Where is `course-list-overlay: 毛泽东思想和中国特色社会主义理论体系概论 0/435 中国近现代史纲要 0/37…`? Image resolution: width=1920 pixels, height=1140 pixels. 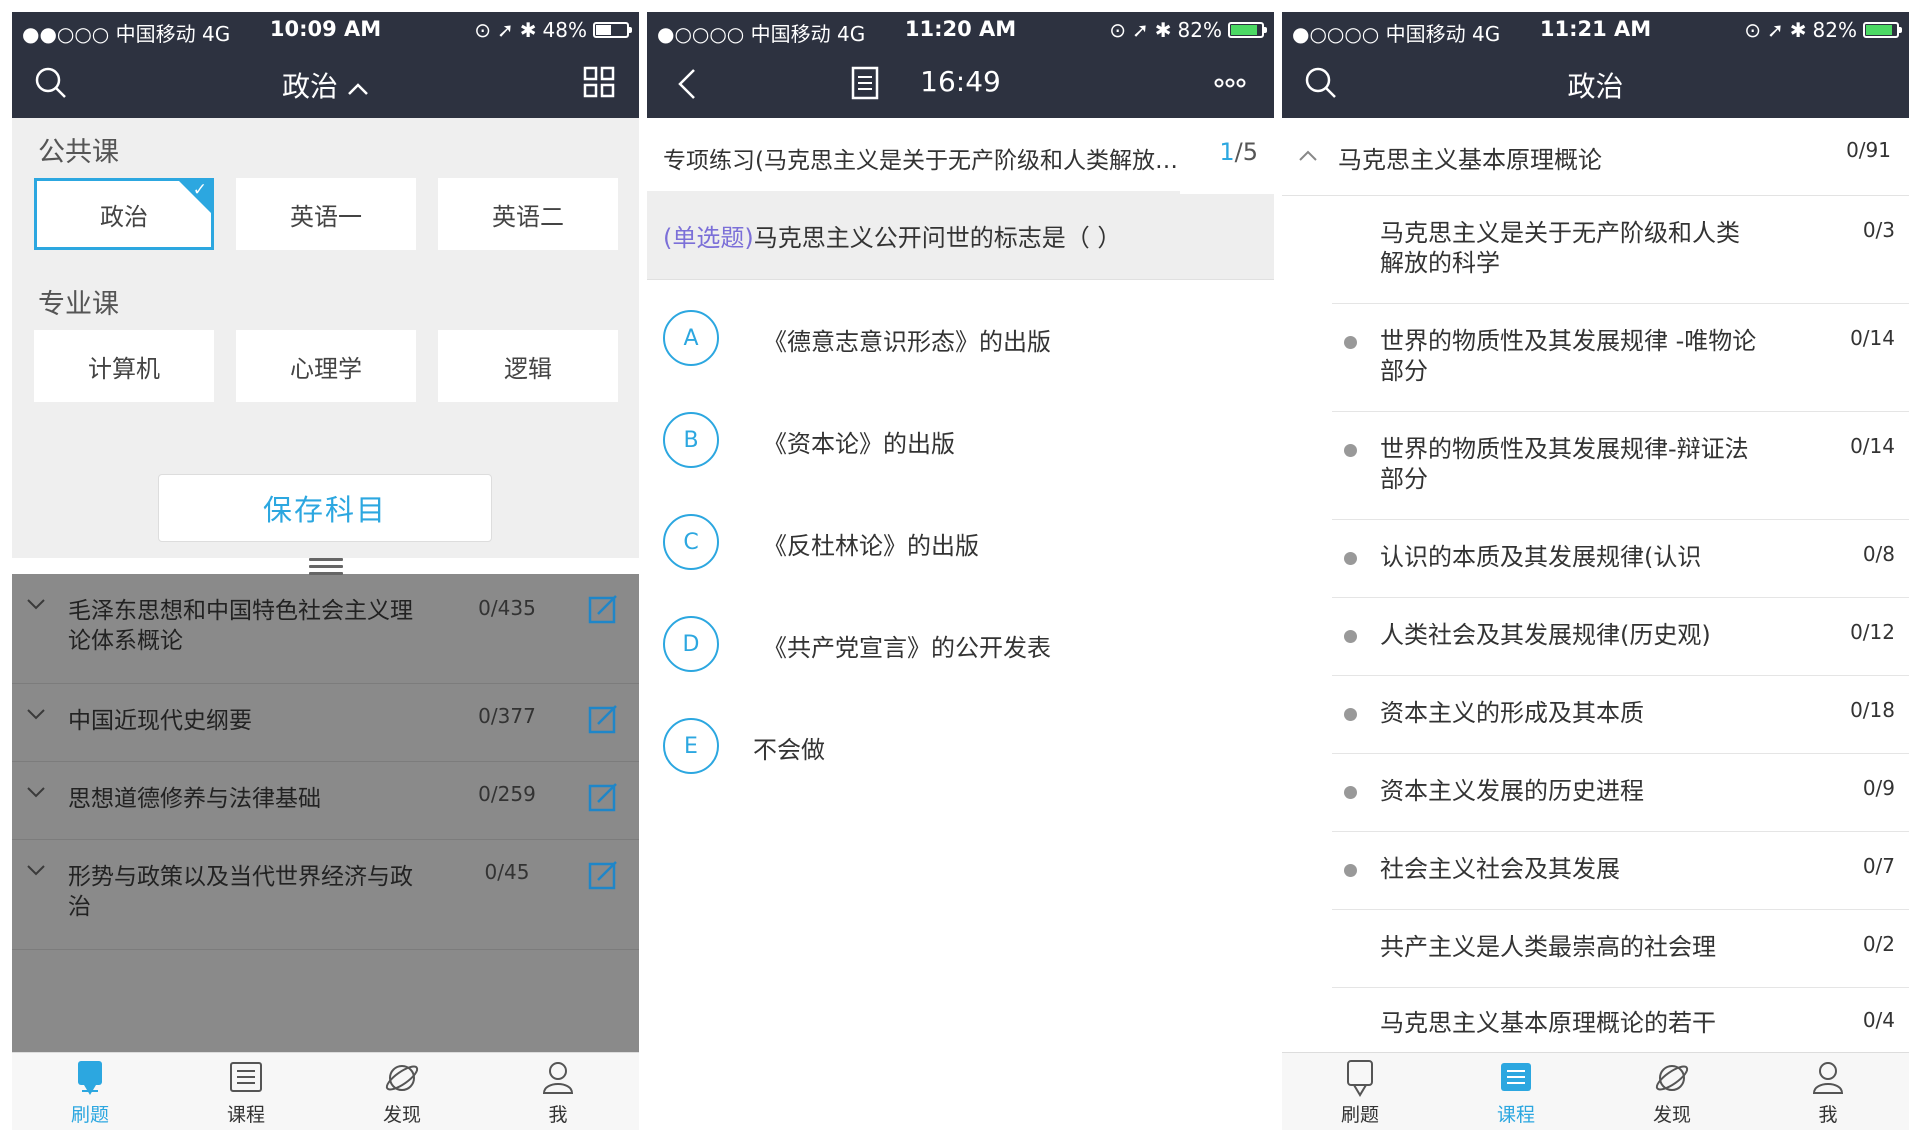
course-list-overlay: 毛泽东思想和中国特色社会主义理论体系概论 0/435 中国近现代史纲要 0/37… is located at coordinates (325, 813).